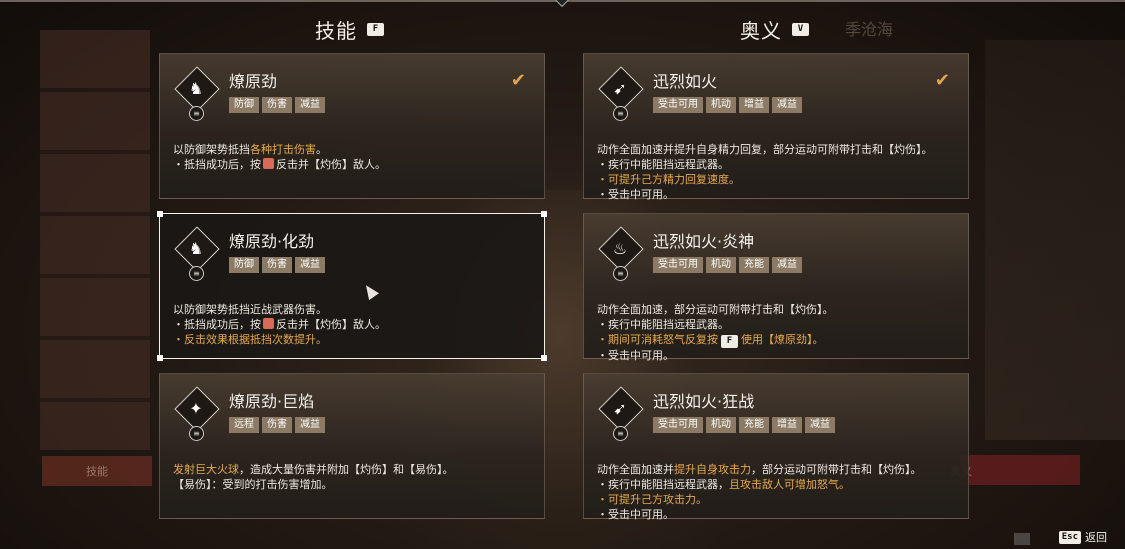 The height and width of the screenshot is (549, 1125). Describe the element at coordinates (704, 401) in the screenshot. I see `card-title: 迅烈如火·狂战` at that location.